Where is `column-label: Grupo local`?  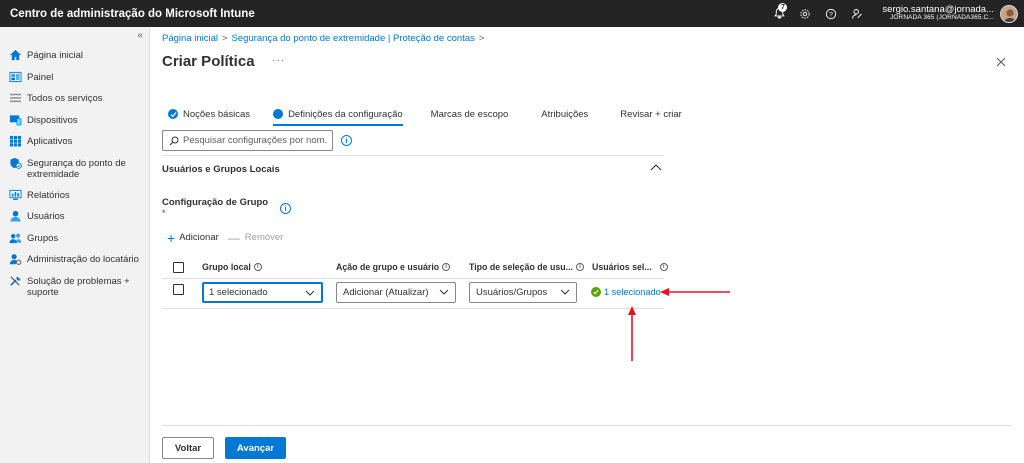
column-label: Grupo local is located at coordinates (226, 267).